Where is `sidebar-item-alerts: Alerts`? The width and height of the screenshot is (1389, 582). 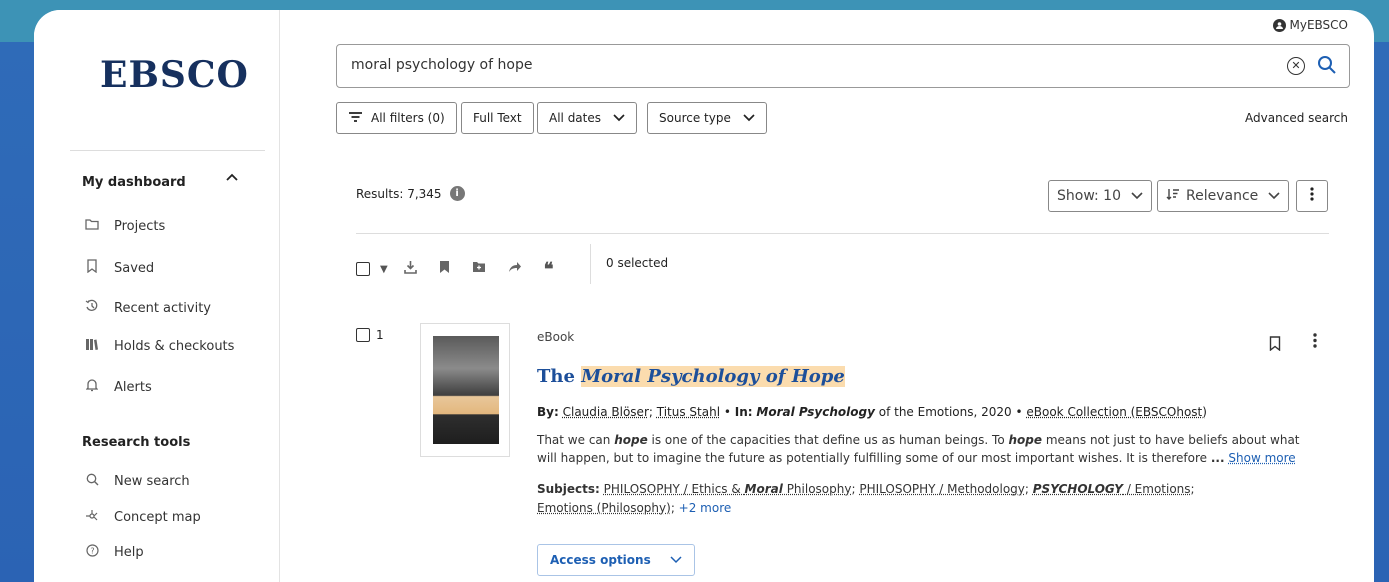 sidebar-item-alerts: Alerts is located at coordinates (117, 387).